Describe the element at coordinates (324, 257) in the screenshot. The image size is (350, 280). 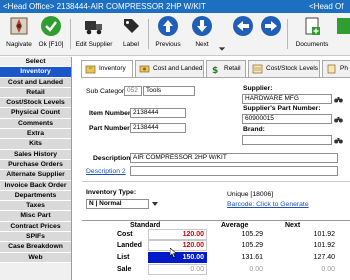
I see `list-next-value: 127.40` at that location.